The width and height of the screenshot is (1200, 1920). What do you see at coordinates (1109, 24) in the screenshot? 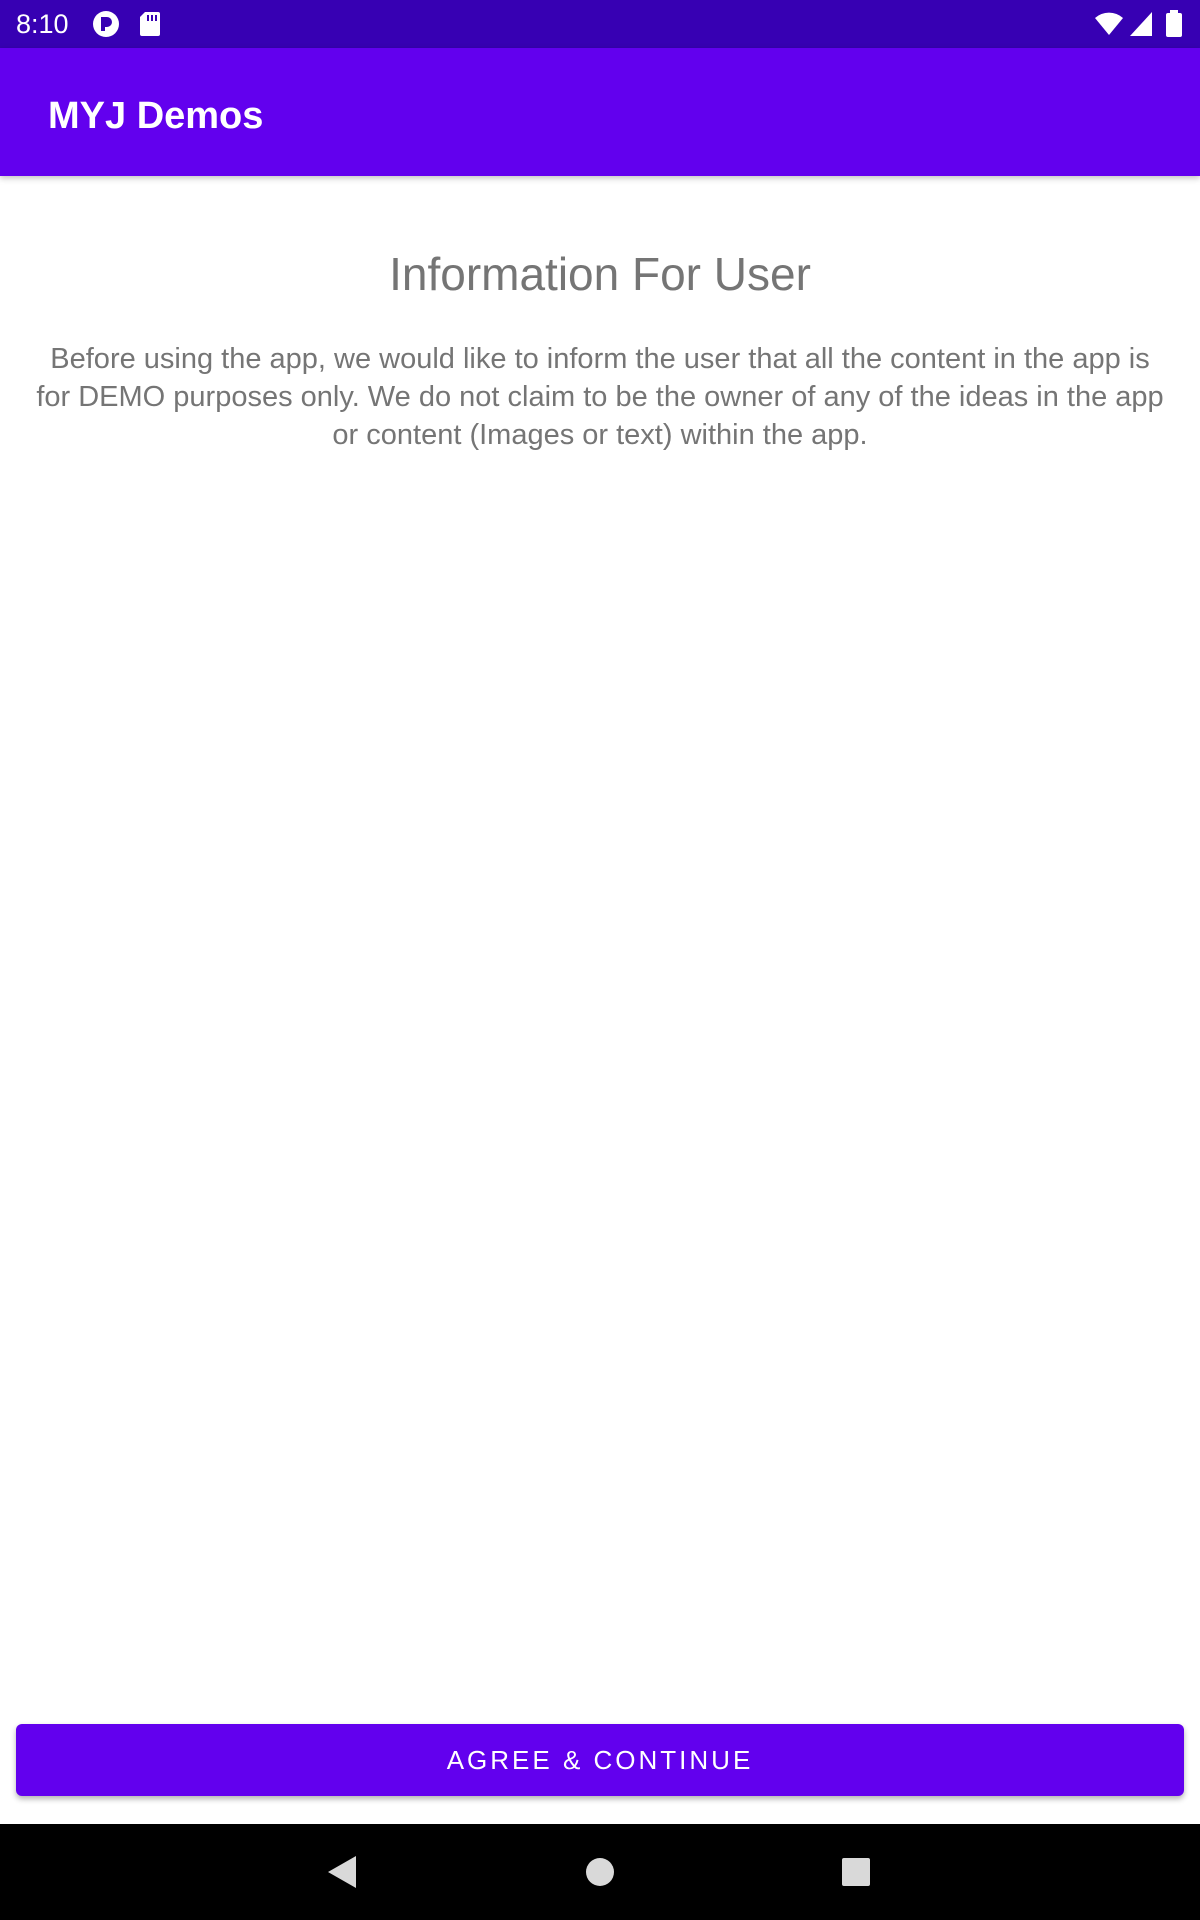
I see `wifi-icon` at bounding box center [1109, 24].